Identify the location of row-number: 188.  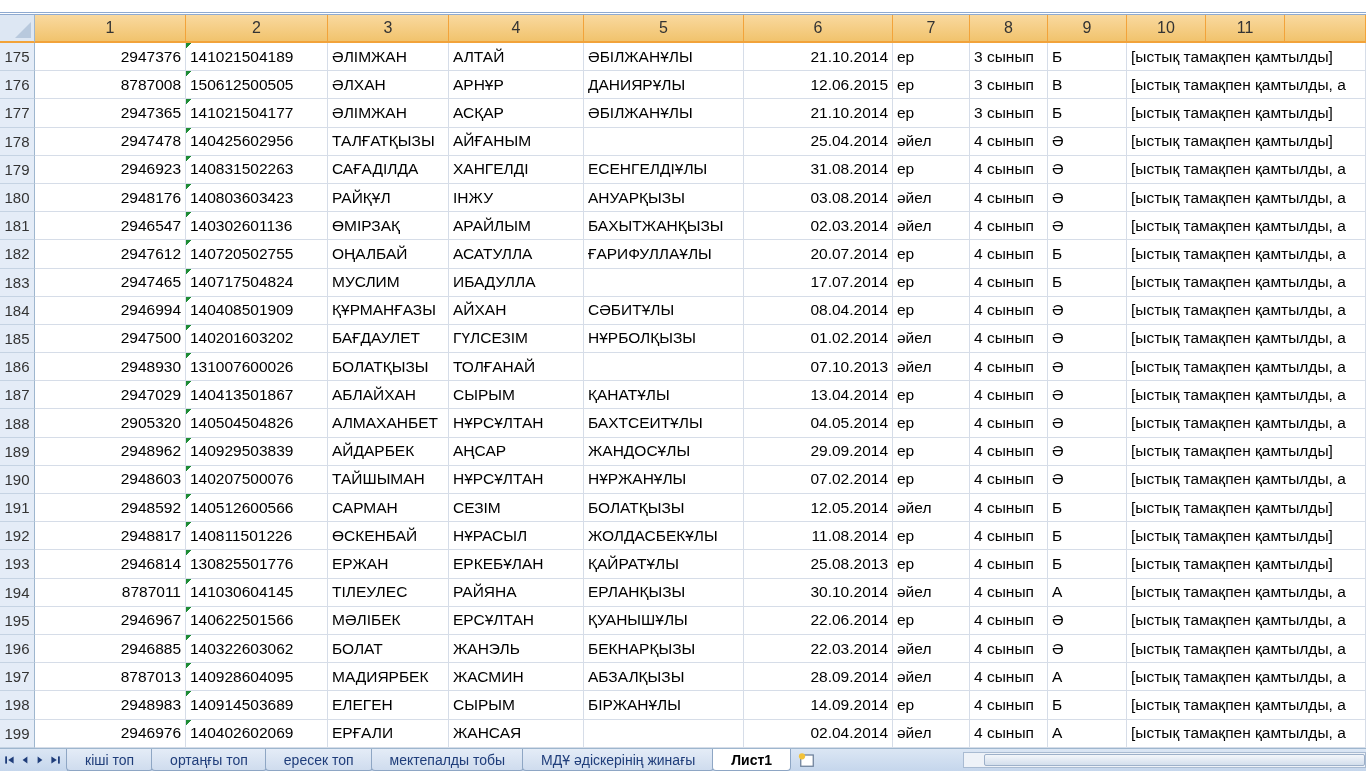
(17, 423).